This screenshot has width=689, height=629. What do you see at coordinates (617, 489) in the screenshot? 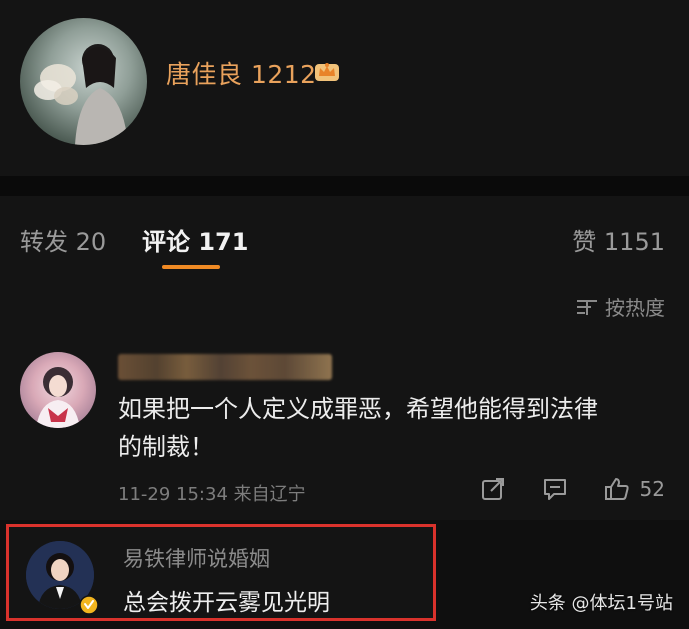
I see `like-icon` at bounding box center [617, 489].